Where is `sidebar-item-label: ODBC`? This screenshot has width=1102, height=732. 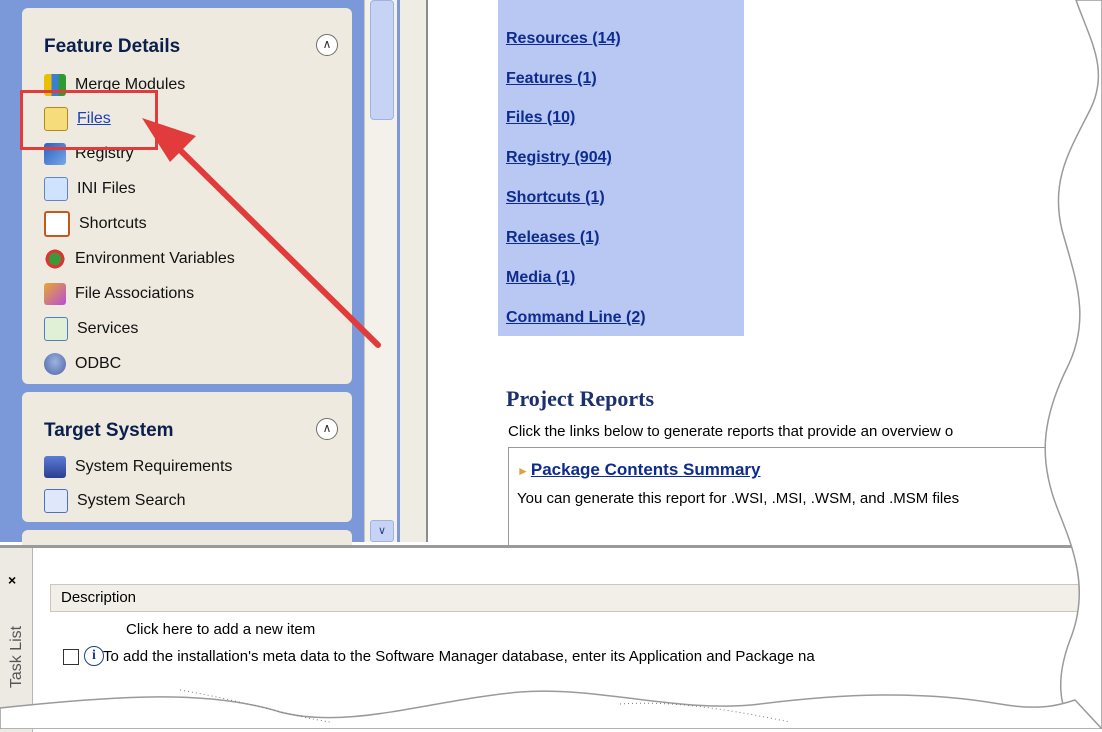
sidebar-item-label: ODBC is located at coordinates (98, 363).